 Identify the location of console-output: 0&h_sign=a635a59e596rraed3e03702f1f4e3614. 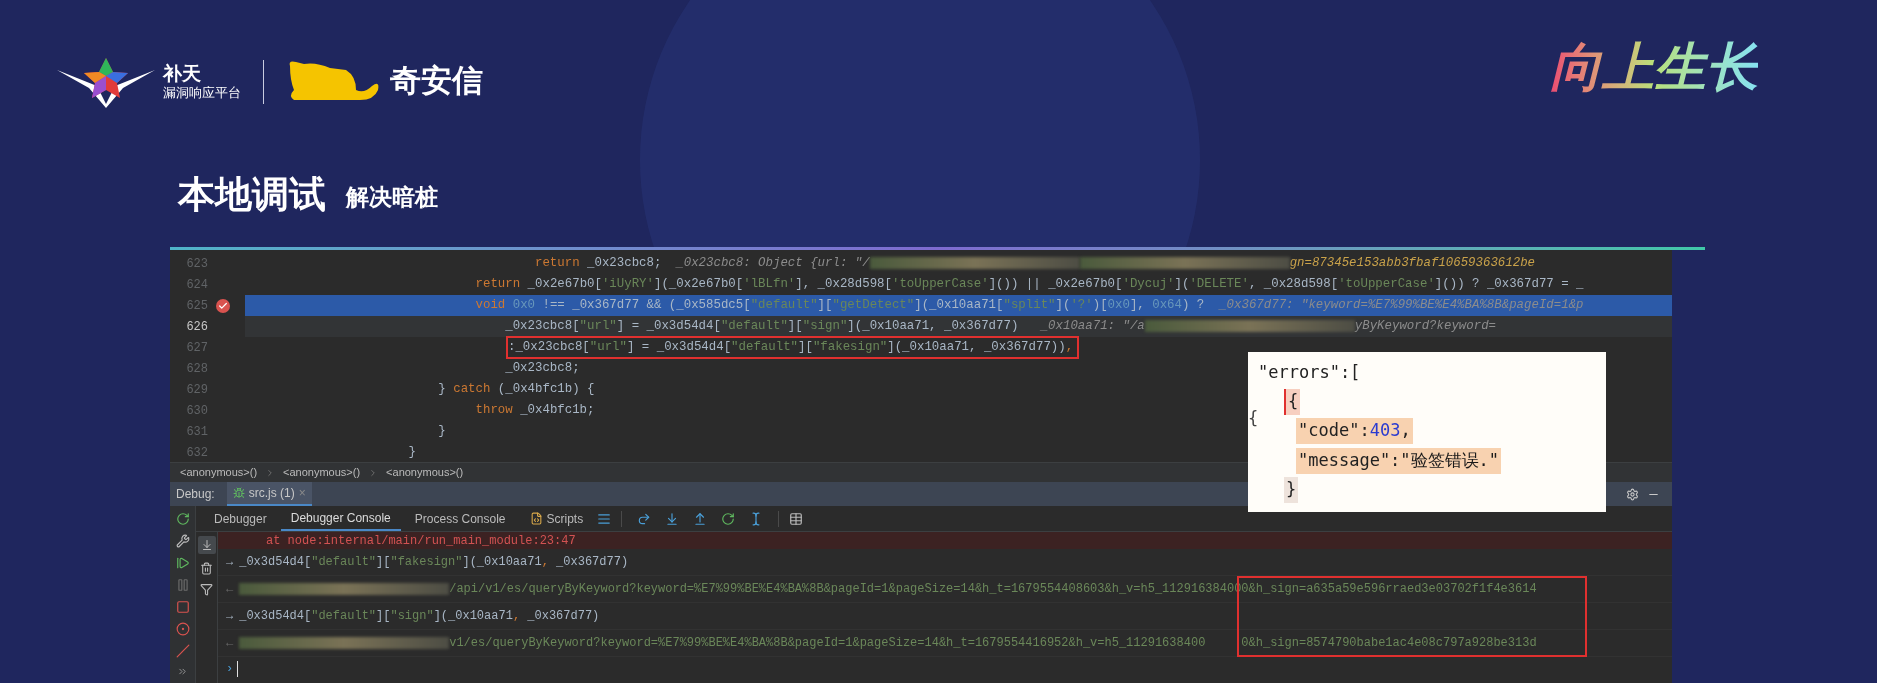
(1389, 589).